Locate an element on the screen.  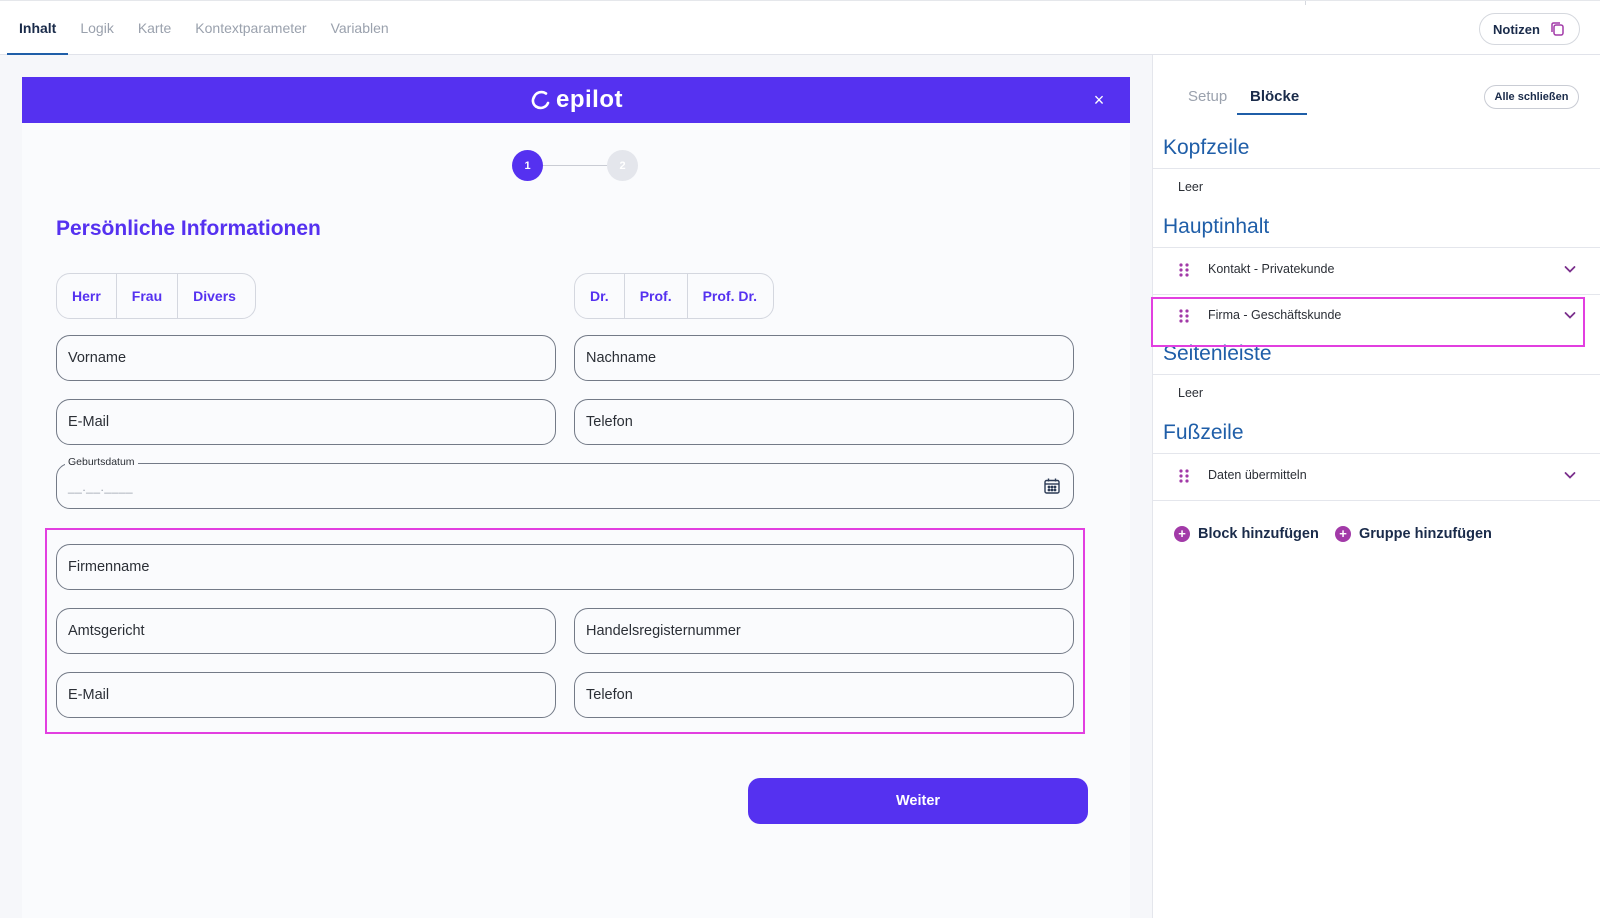
title-prof-dr: Prof. Dr. is located at coordinates (730, 296).